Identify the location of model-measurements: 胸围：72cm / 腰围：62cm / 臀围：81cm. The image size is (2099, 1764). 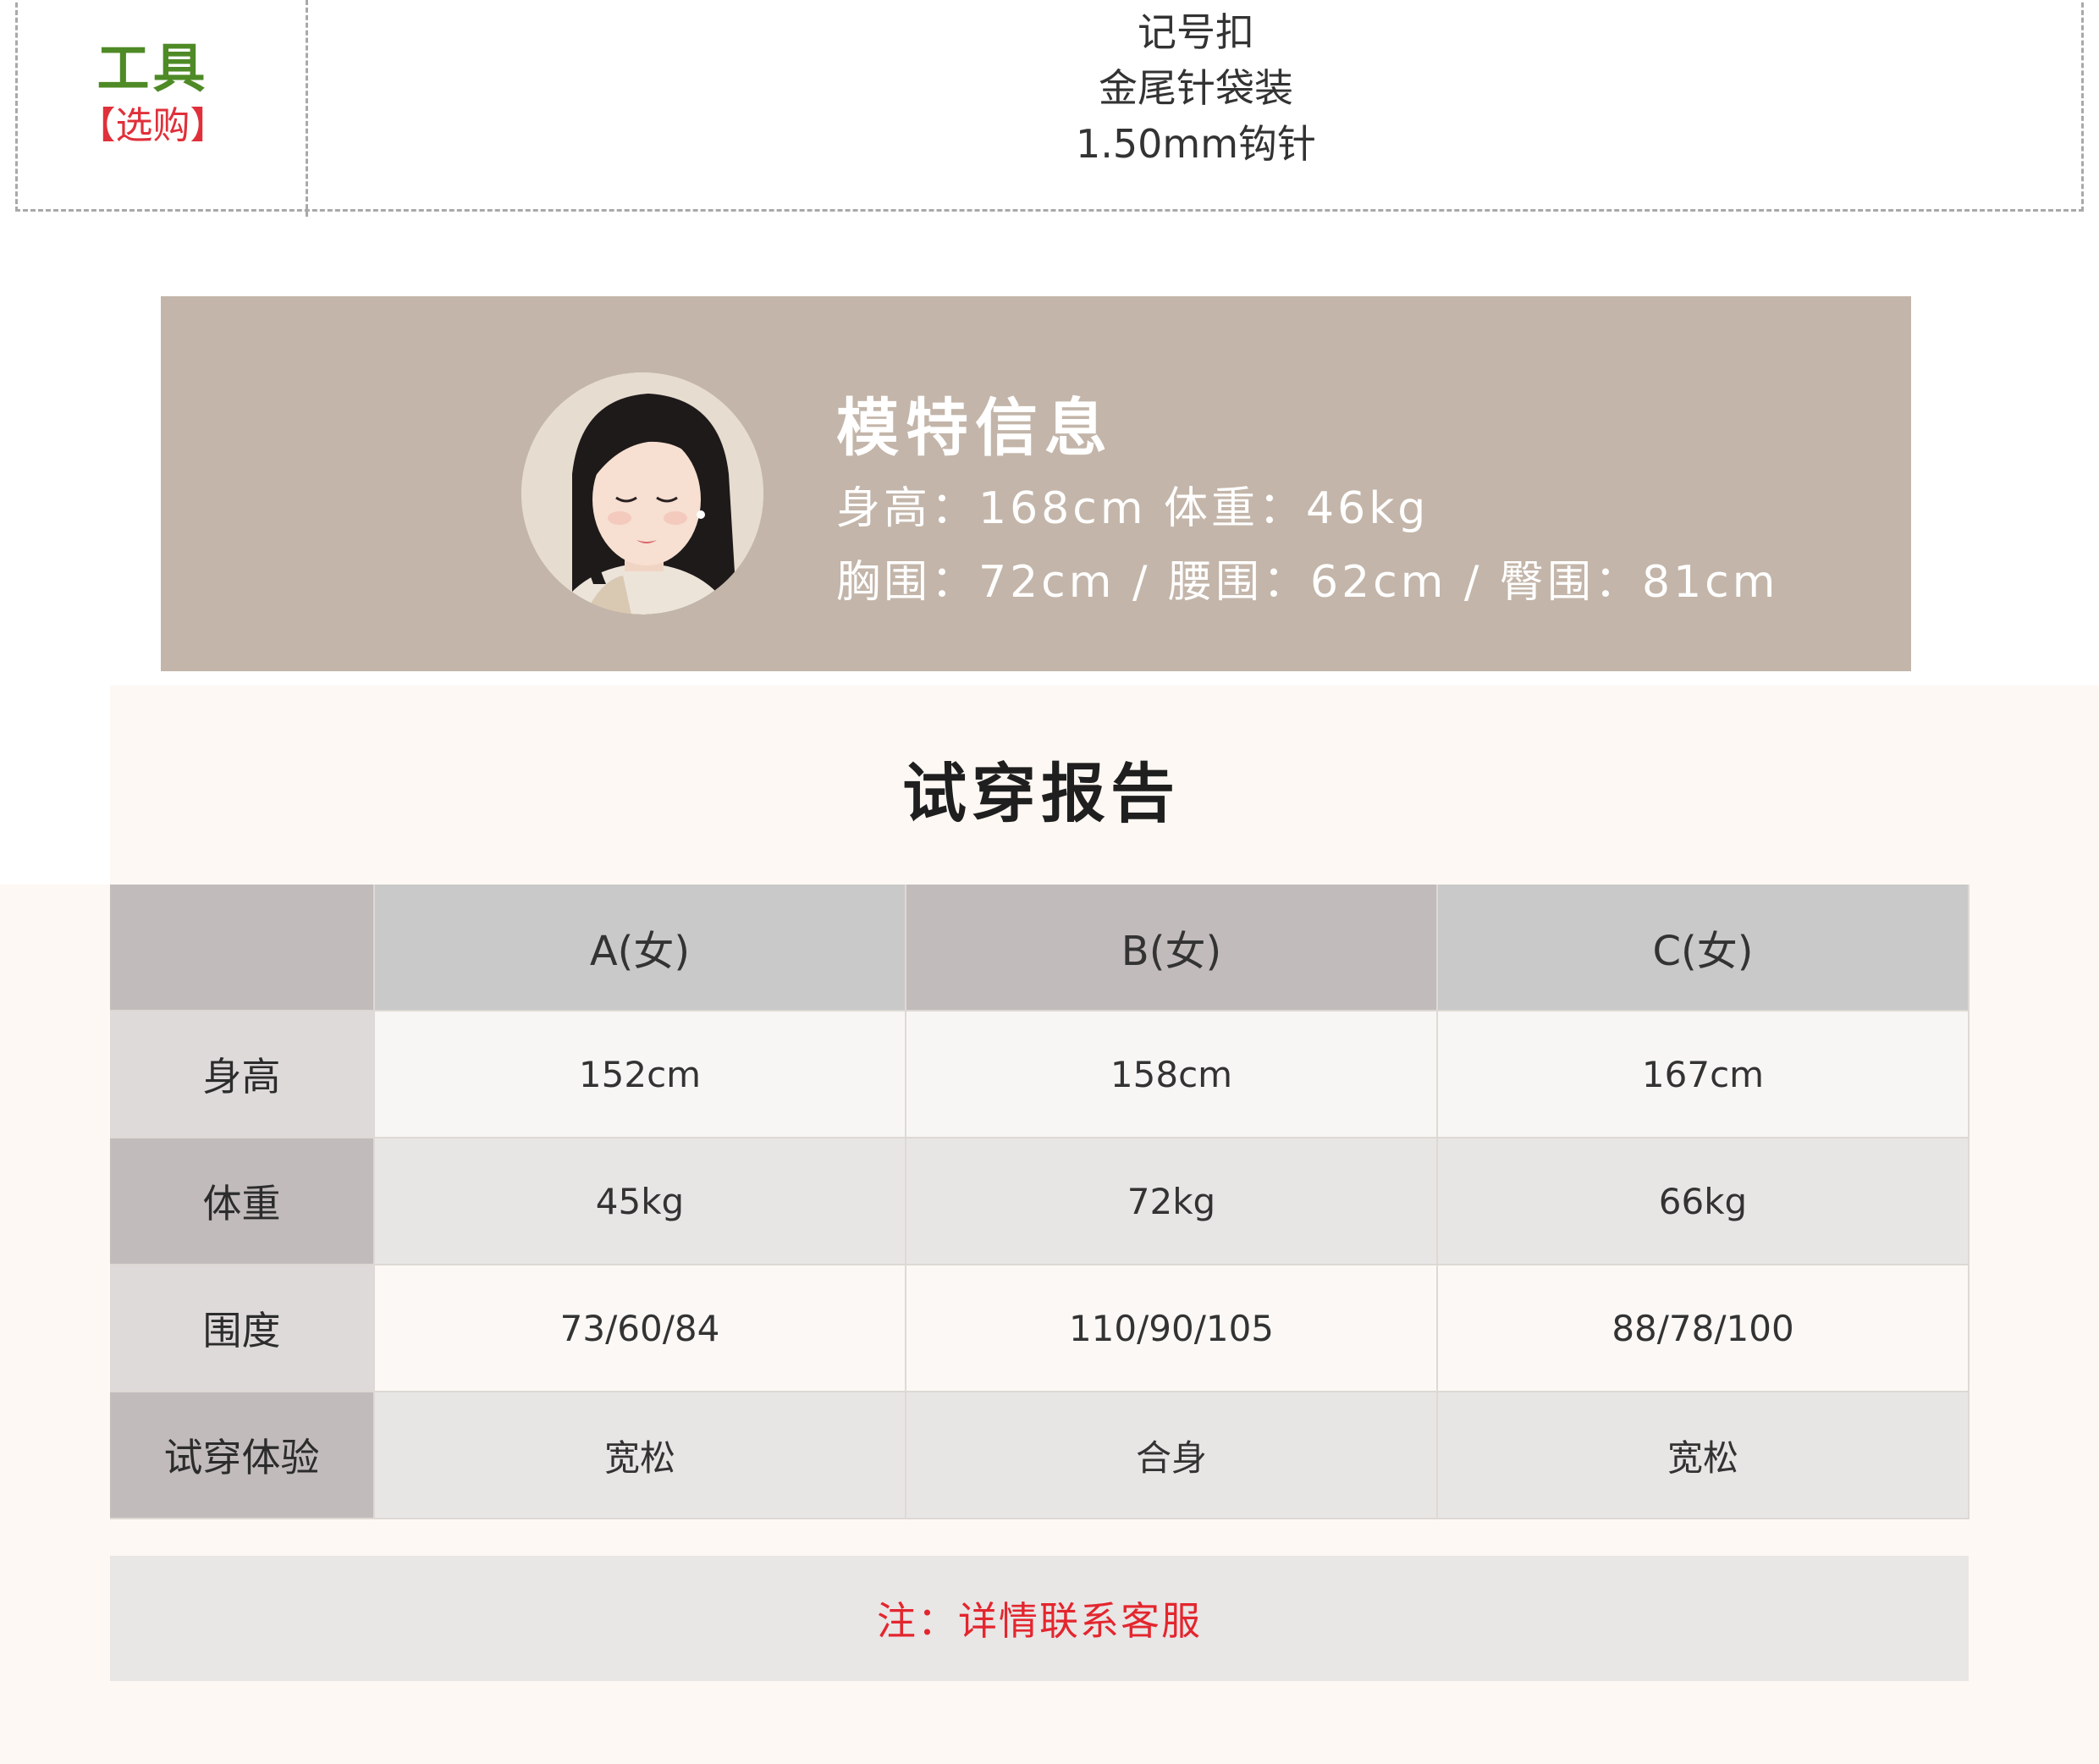
(1307, 582).